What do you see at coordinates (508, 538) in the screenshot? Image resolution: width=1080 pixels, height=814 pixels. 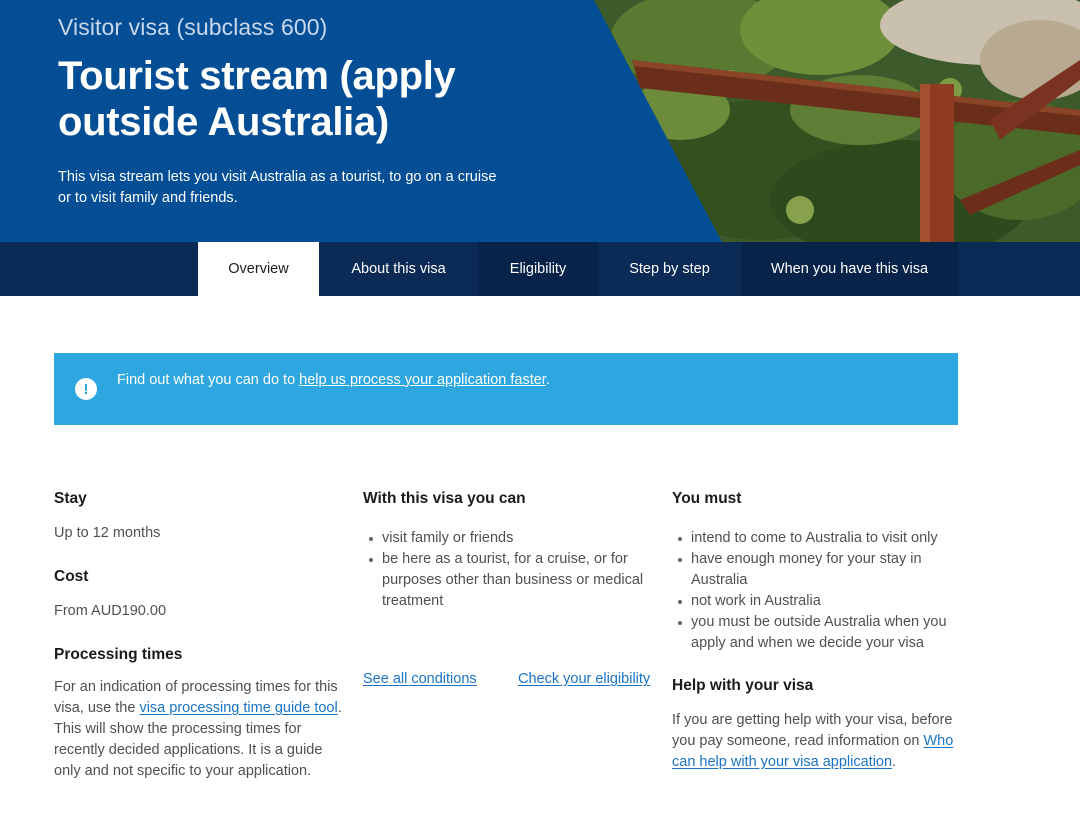 I see `list-item: visit family or friends` at bounding box center [508, 538].